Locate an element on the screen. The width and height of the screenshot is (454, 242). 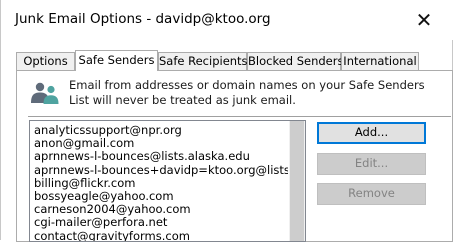
list-item: cgi-mailer@perfora.net is located at coordinates (161, 222).